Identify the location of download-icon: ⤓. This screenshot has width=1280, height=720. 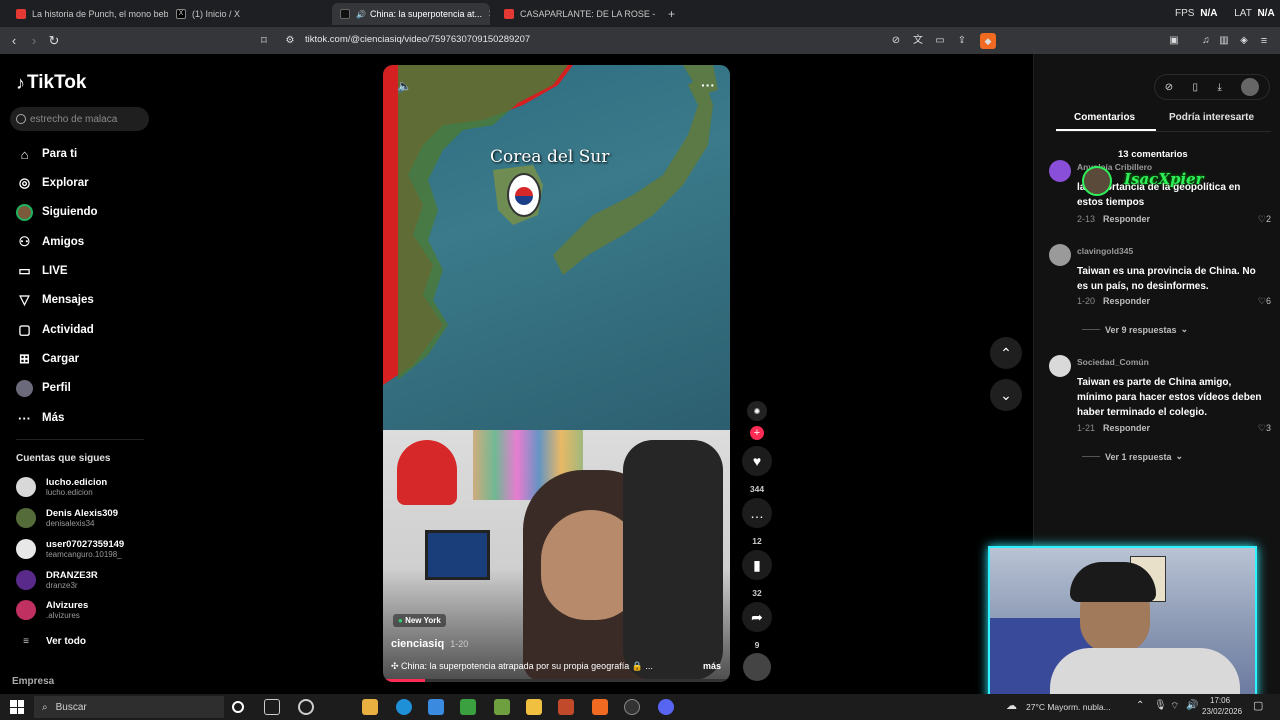
(1219, 87).